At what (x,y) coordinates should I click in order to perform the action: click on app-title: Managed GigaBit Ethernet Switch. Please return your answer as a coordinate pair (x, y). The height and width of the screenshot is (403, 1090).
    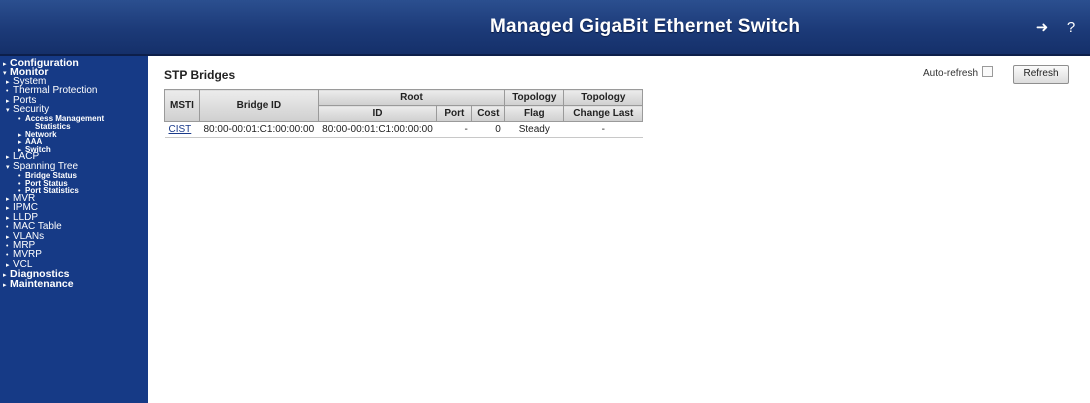
    Looking at the image, I should click on (645, 26).